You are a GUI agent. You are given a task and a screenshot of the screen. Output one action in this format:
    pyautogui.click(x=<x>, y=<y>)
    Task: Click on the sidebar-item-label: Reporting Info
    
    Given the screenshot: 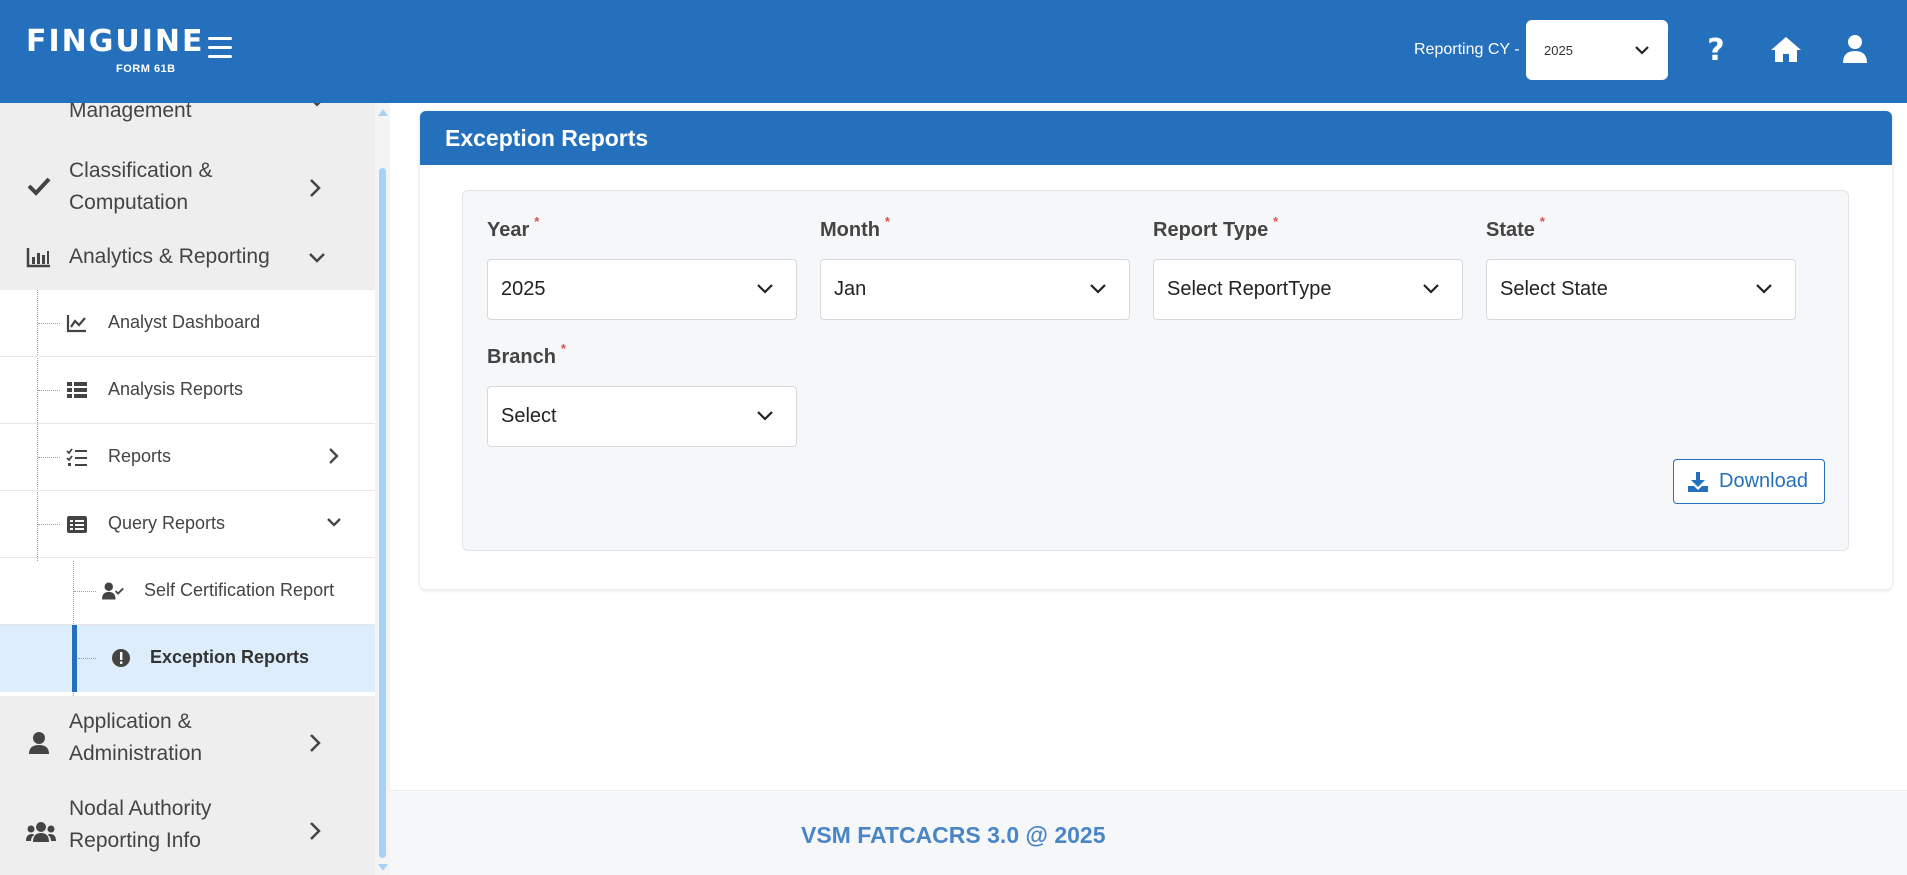 What is the action you would take?
    pyautogui.click(x=135, y=840)
    